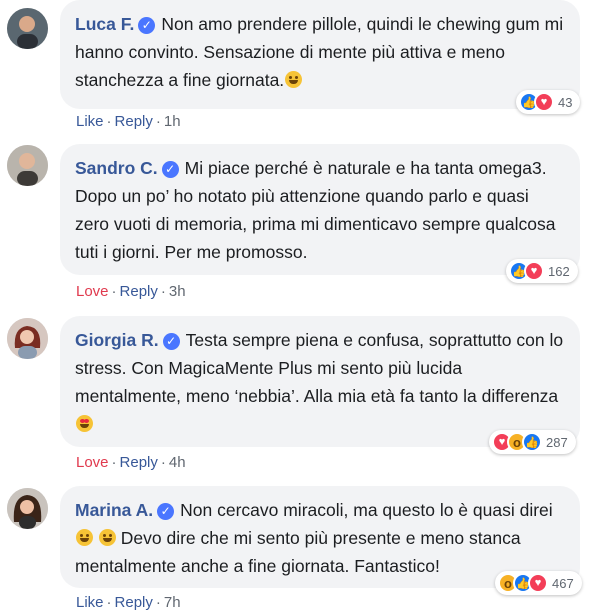 This screenshot has height=613, width=600. I want to click on reactions-summary: o 👍 ♥ 467, so click(538, 583).